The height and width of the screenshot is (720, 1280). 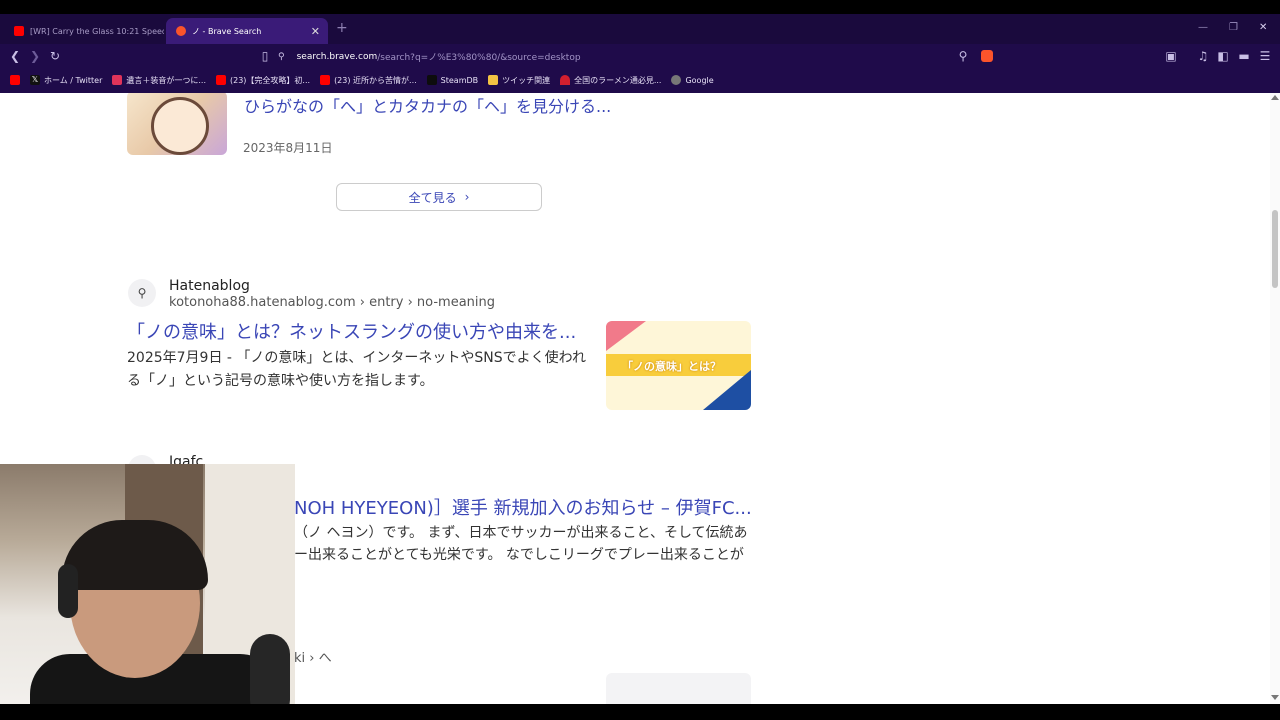 I want to click on ramen-icon, so click(x=565, y=80).